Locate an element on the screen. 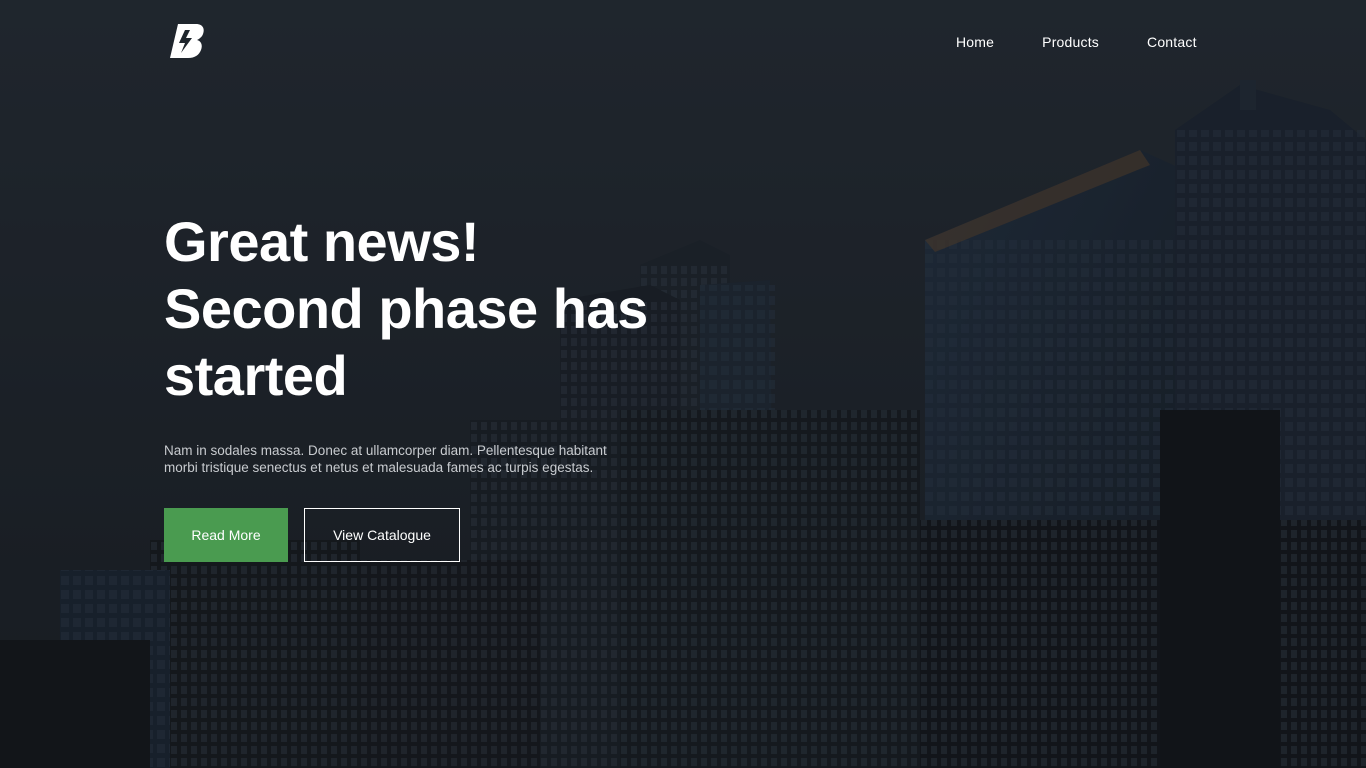  headline-line-1: Great news! is located at coordinates (322, 241).